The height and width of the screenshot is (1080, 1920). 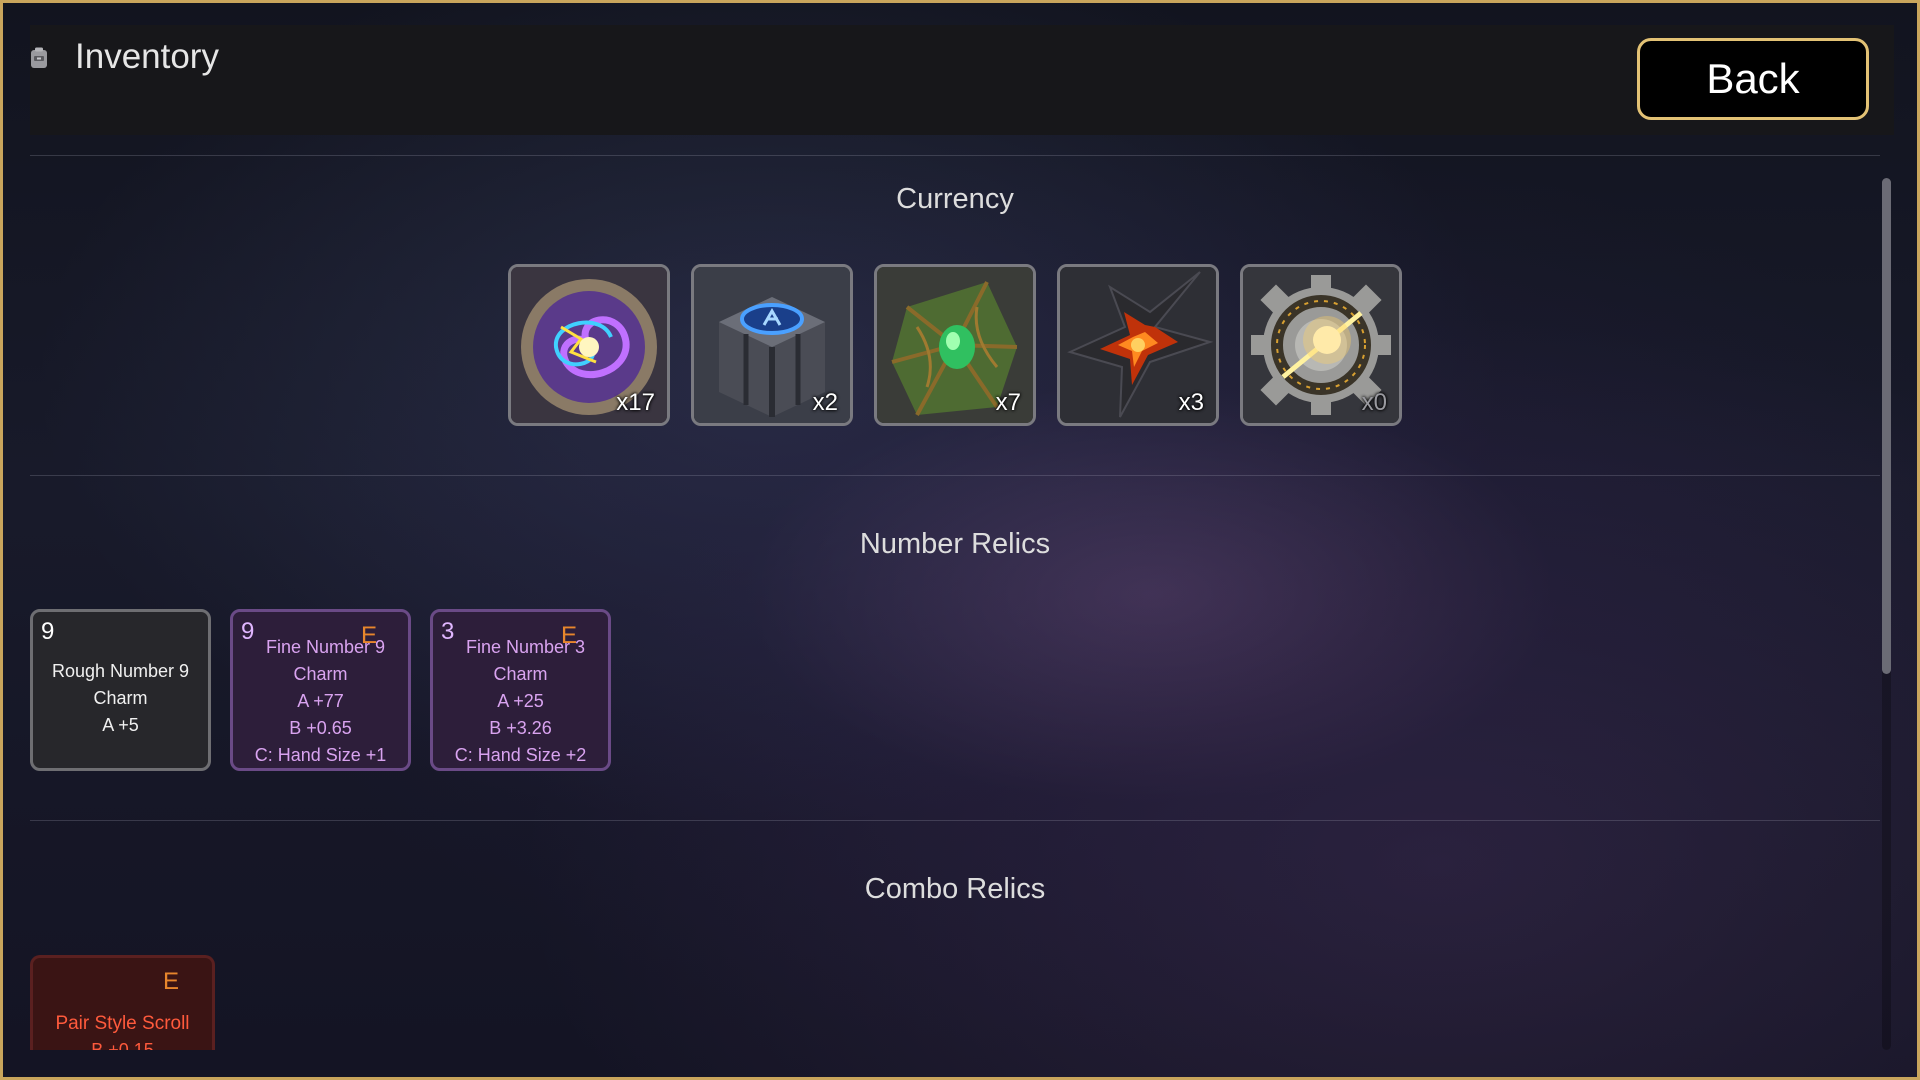 What do you see at coordinates (955, 199) in the screenshot?
I see `currency-section-title: Currency` at bounding box center [955, 199].